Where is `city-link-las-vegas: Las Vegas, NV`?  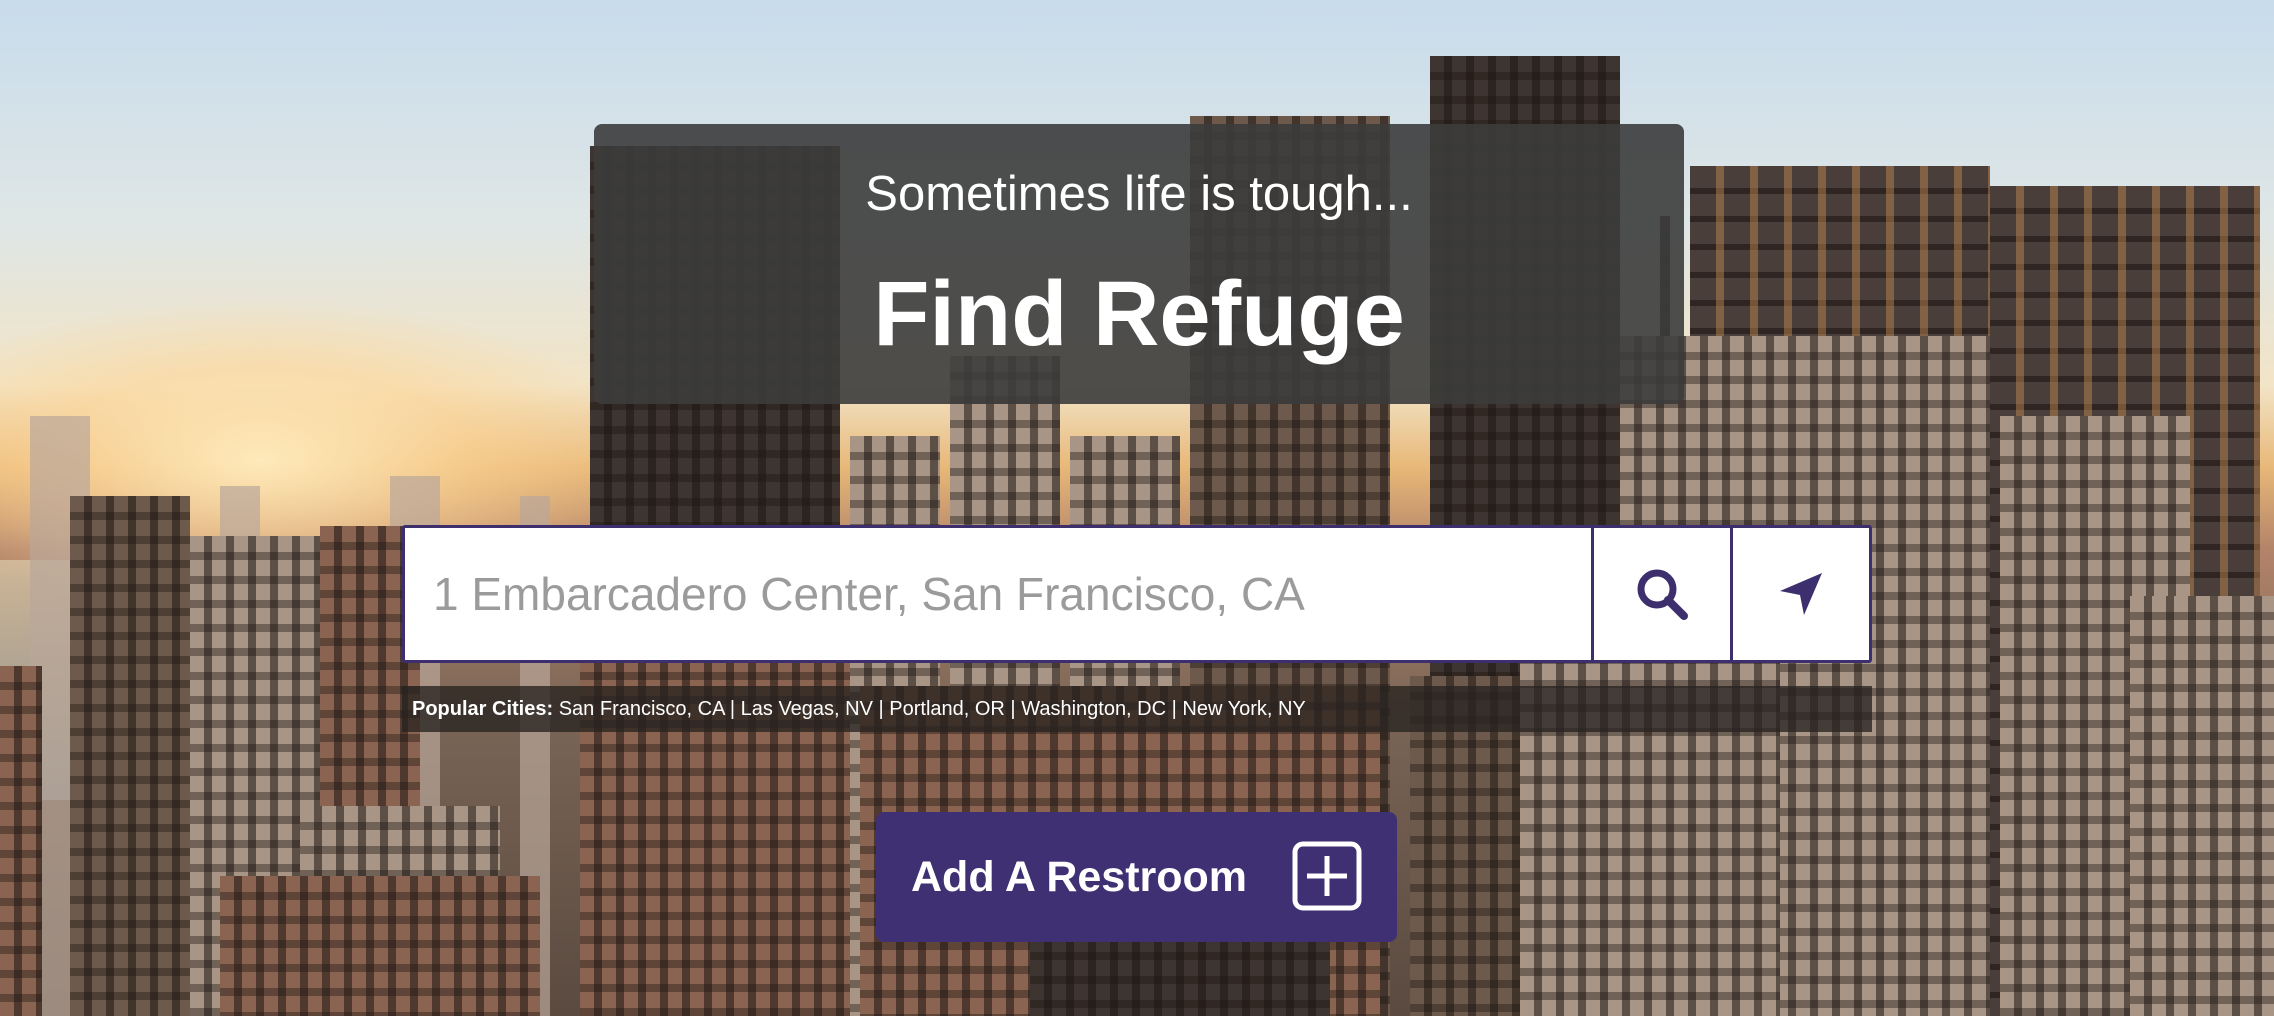
city-link-las-vegas: Las Vegas, NV is located at coordinates (807, 709).